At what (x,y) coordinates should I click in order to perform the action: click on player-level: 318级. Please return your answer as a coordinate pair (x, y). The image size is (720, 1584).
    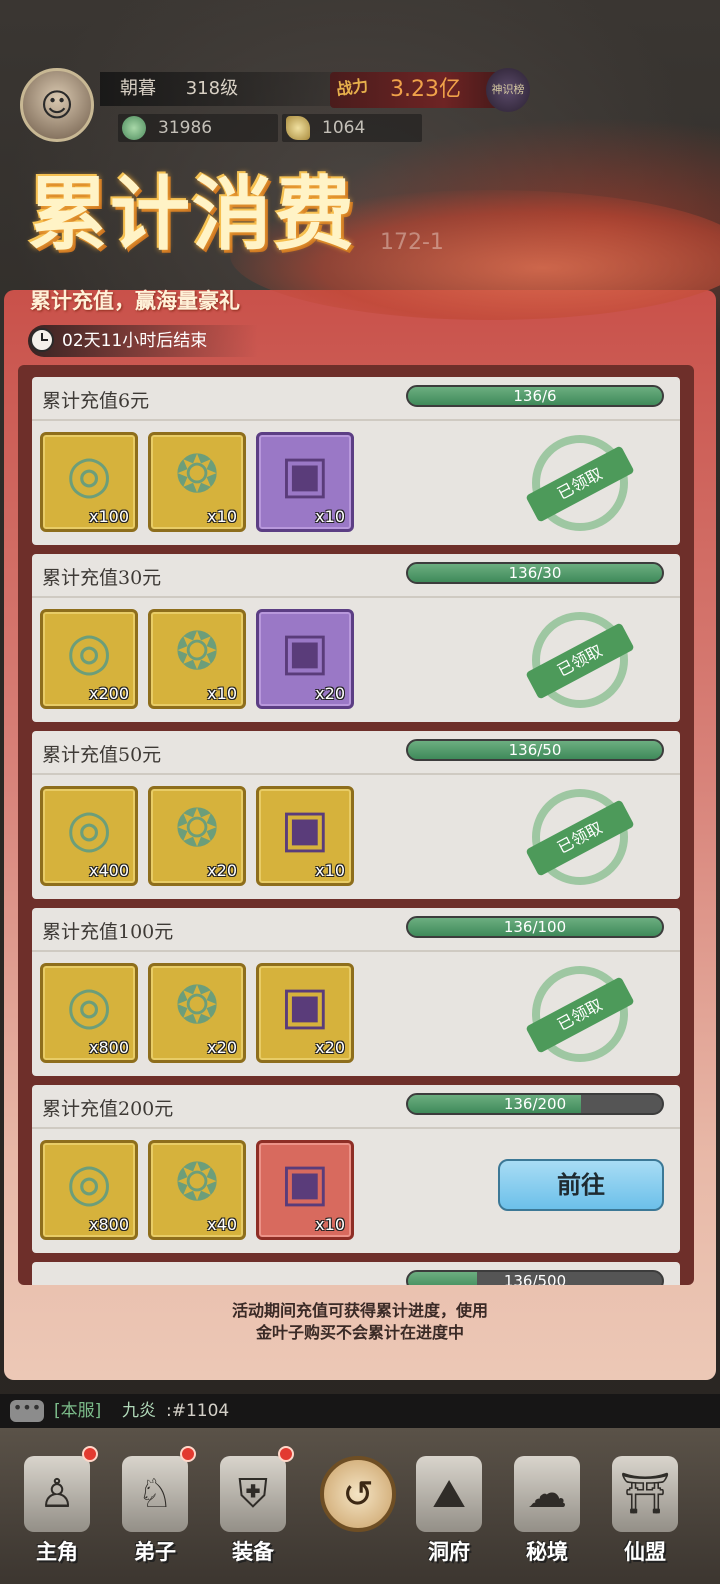
    Looking at the image, I should click on (212, 88).